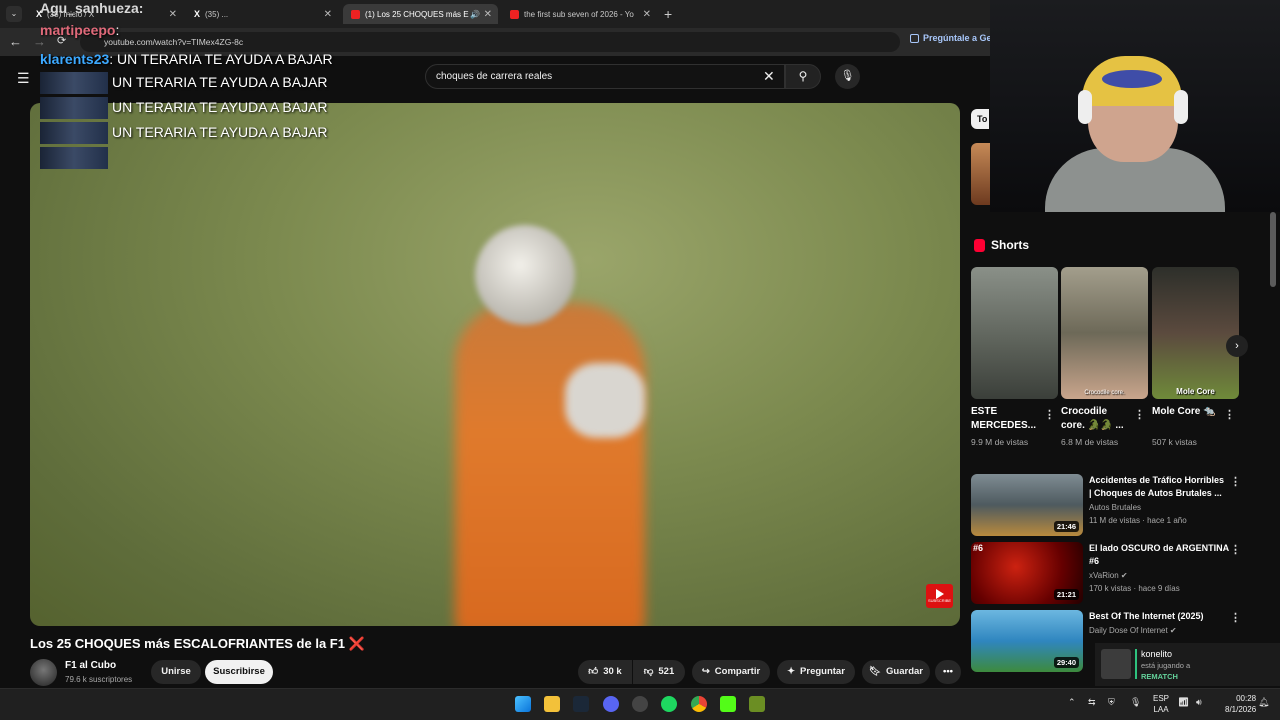 The width and height of the screenshot is (1280, 720). Describe the element at coordinates (1132, 79) in the screenshot. I see `webcam-hat-logo` at that location.